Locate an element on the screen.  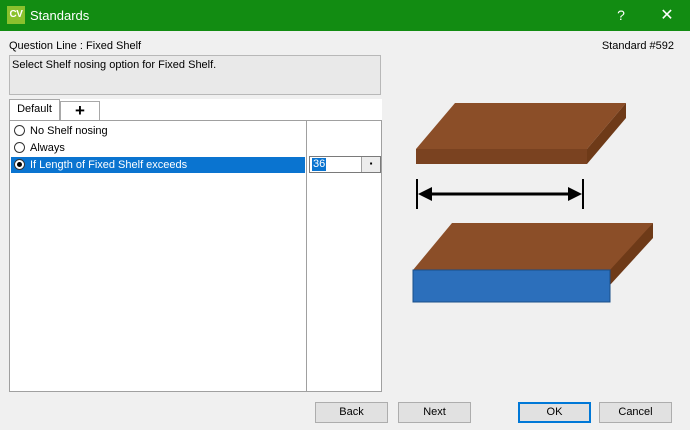
option-label: No Shelf nosing is located at coordinates (69, 131).